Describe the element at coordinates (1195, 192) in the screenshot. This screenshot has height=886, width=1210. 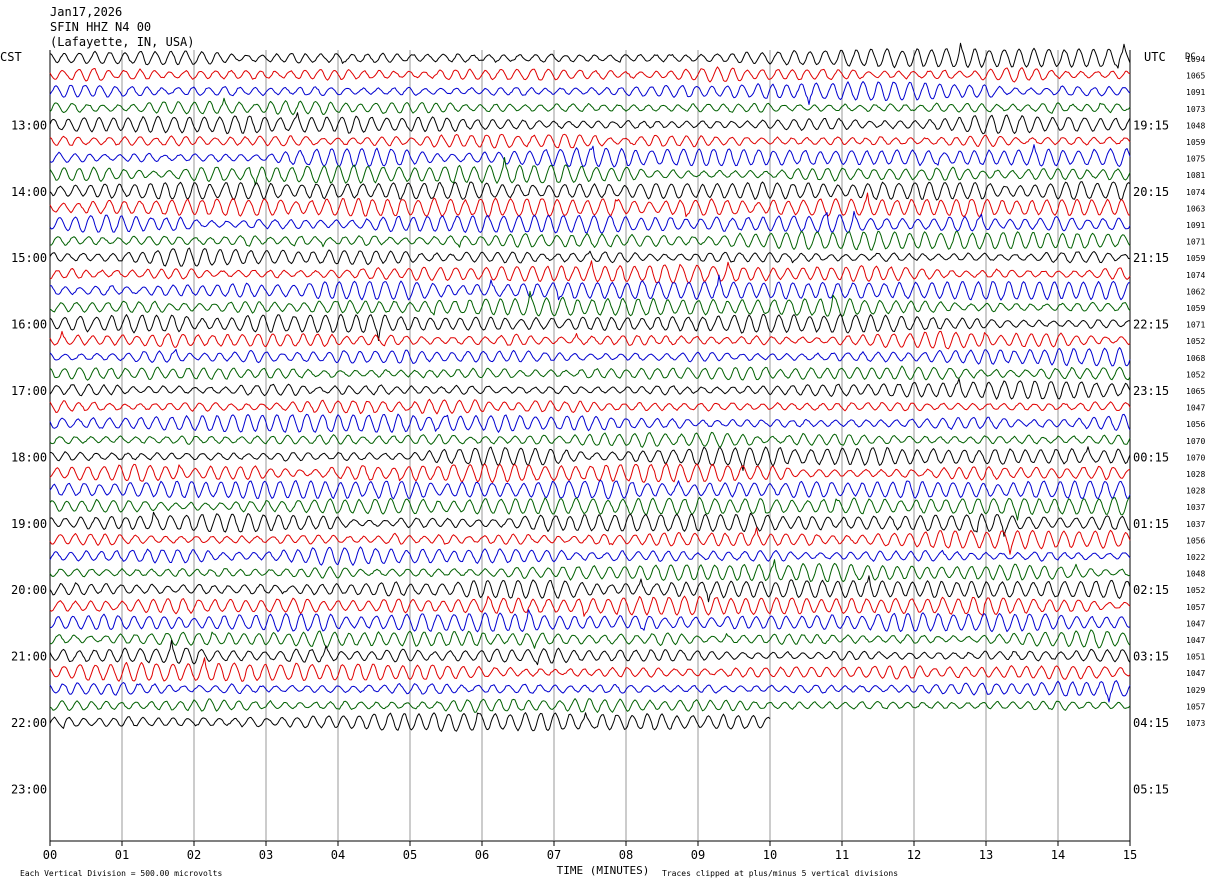
I see `dc-offset-label: 1074` at that location.